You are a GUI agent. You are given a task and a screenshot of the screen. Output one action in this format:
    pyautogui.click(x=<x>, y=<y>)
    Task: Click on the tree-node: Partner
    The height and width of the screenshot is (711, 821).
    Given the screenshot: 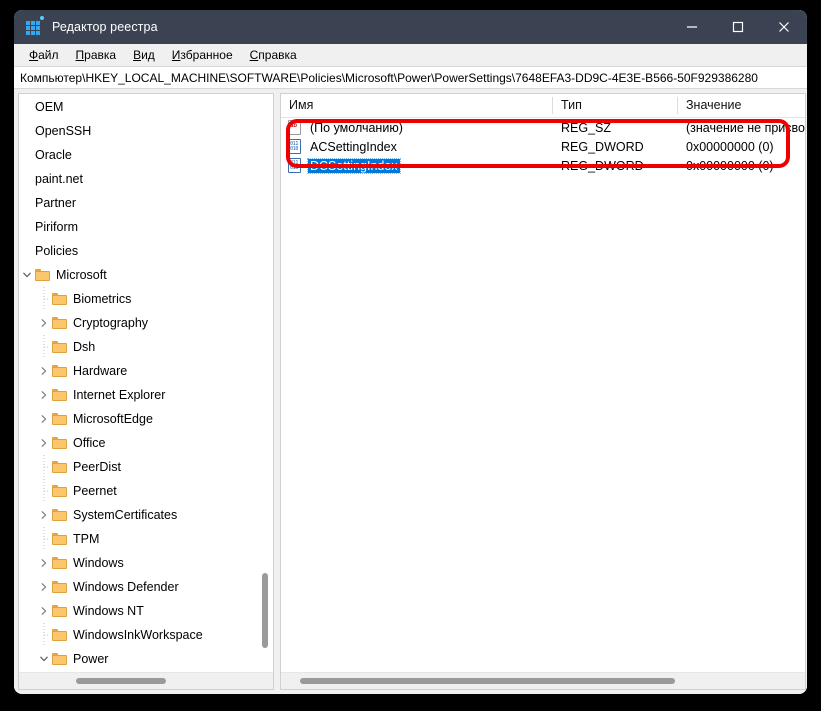 What is the action you would take?
    pyautogui.click(x=146, y=203)
    